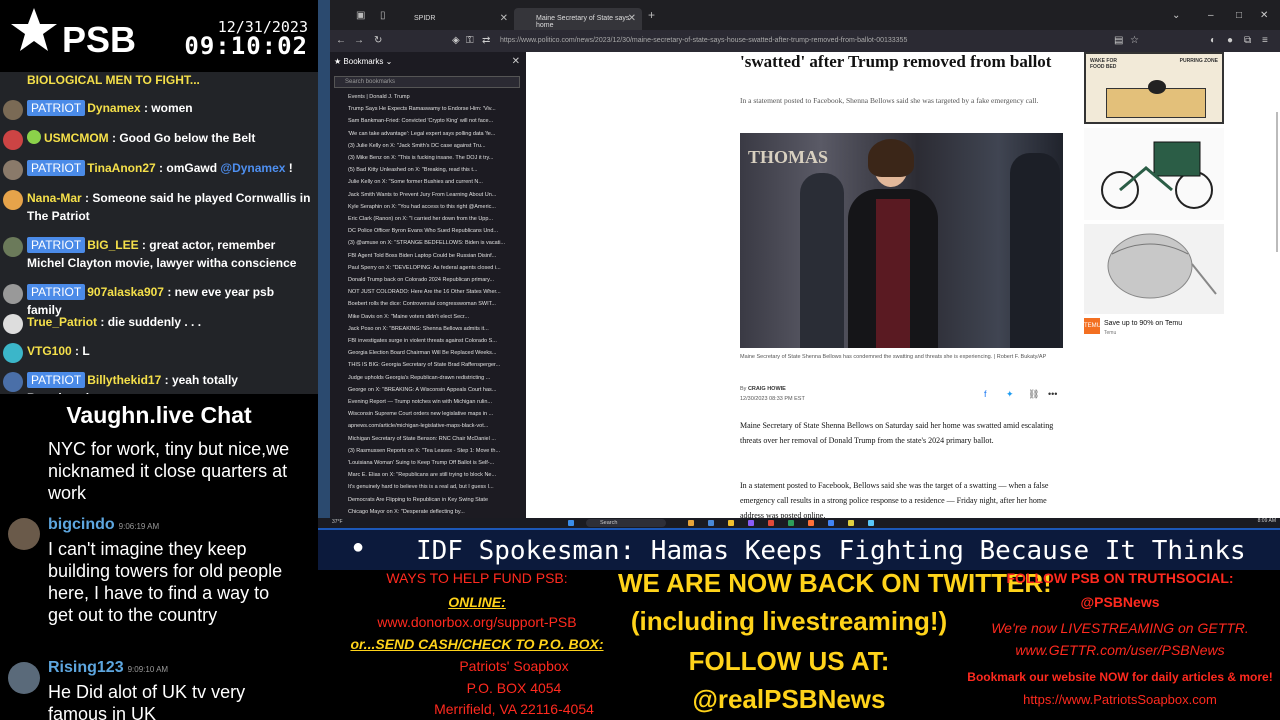  What do you see at coordinates (456, 40) in the screenshot?
I see `shield-icon: ◈` at bounding box center [456, 40].